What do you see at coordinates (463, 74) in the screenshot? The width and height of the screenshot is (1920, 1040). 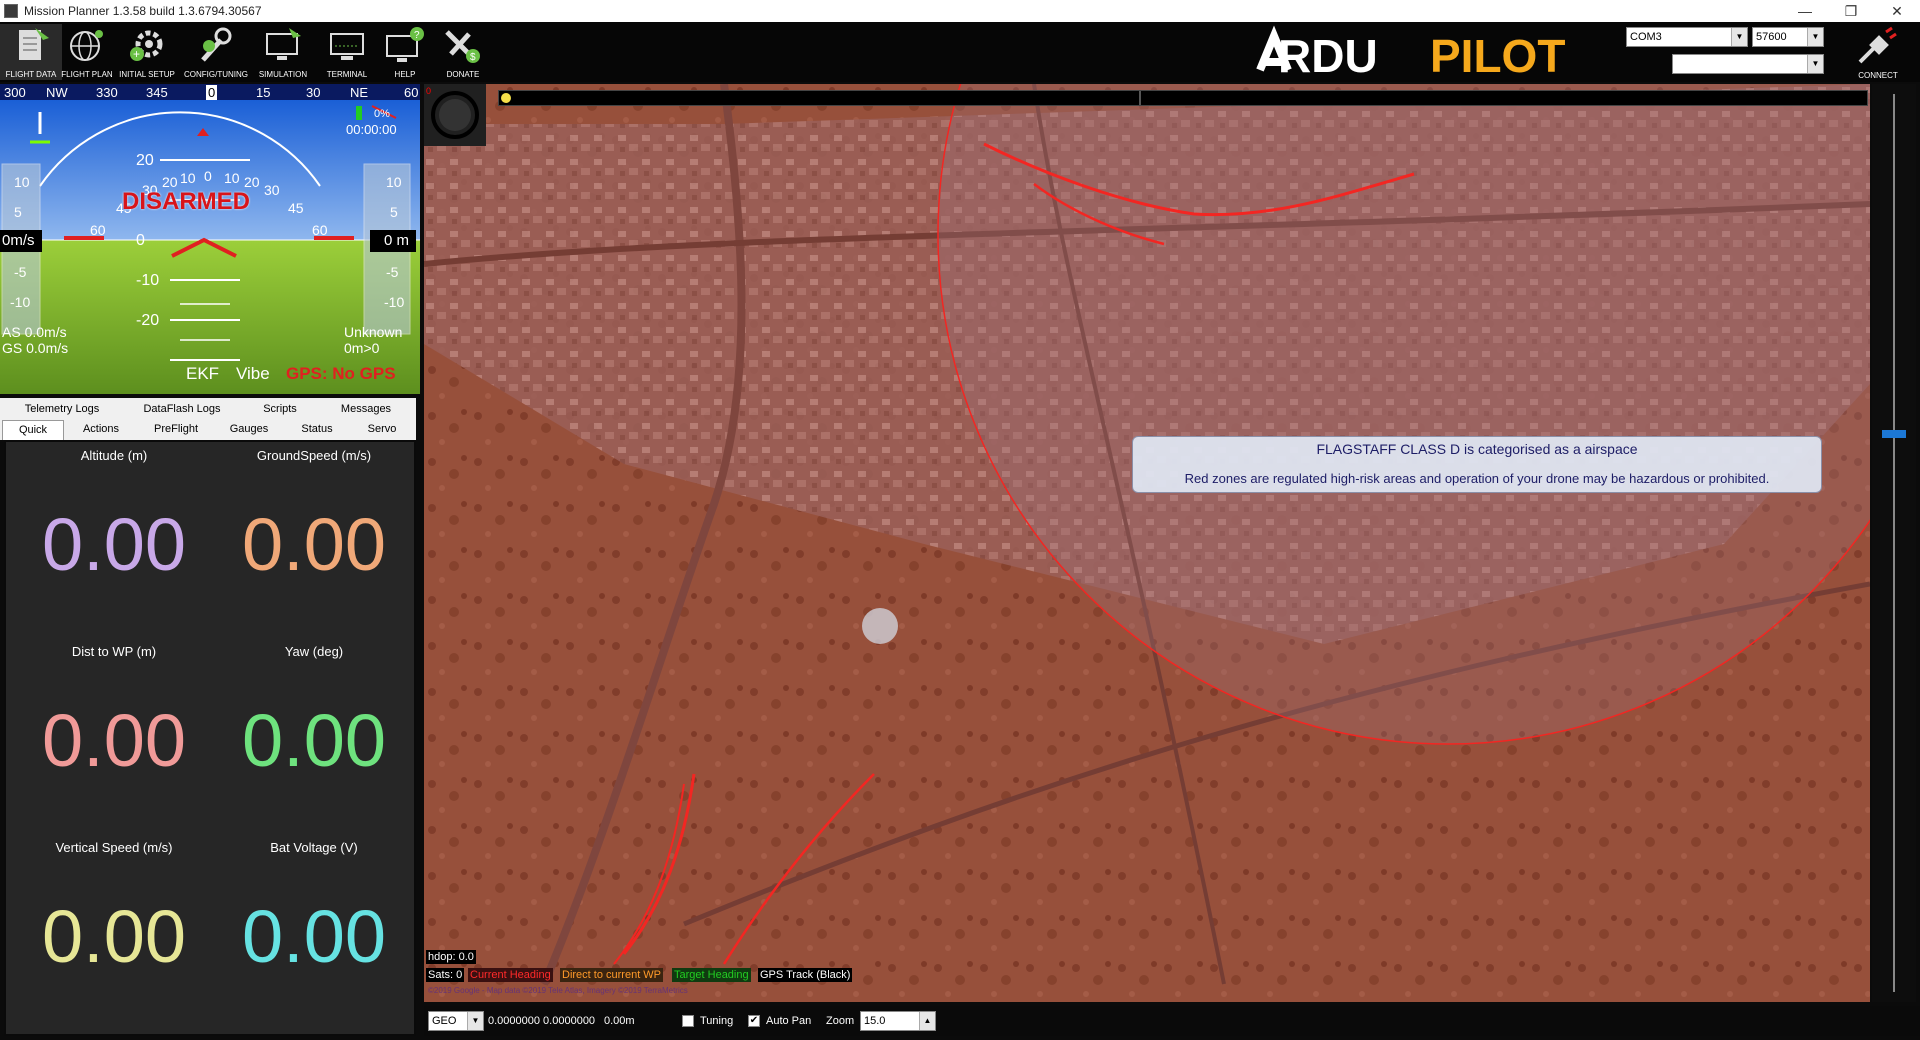 I see `donate-label: DONATE` at bounding box center [463, 74].